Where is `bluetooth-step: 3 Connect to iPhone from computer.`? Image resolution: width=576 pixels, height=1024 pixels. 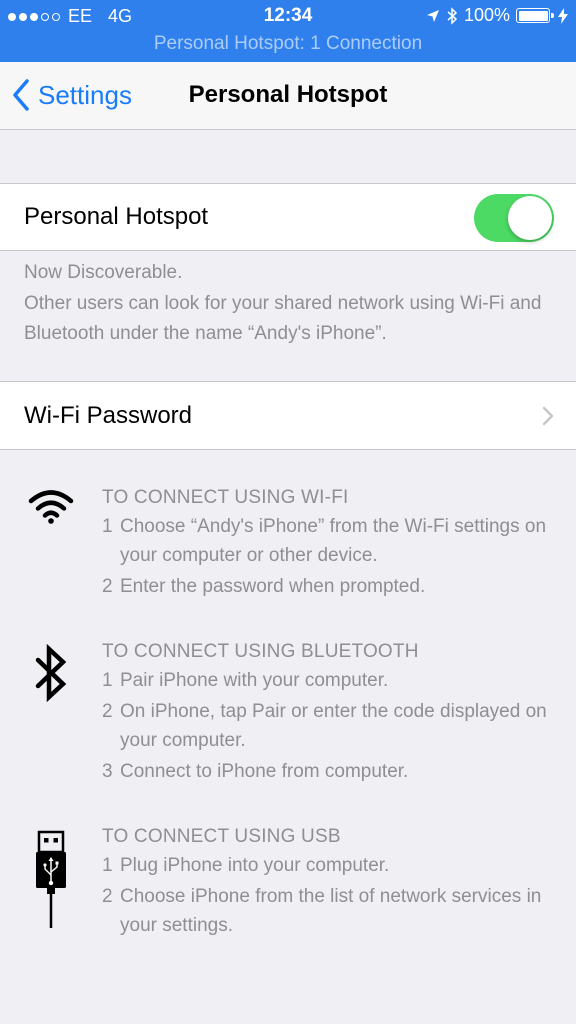
bluetooth-step: 3 Connect to iPhone from computer. is located at coordinates (337, 771).